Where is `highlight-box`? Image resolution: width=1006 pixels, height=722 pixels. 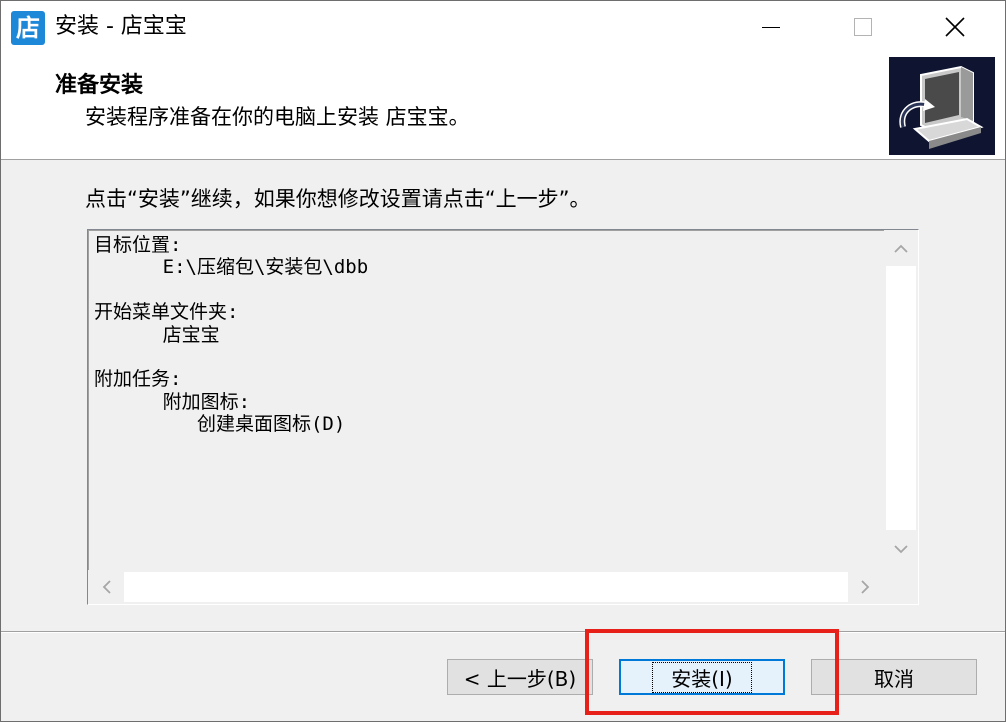
highlight-box is located at coordinates (712, 672).